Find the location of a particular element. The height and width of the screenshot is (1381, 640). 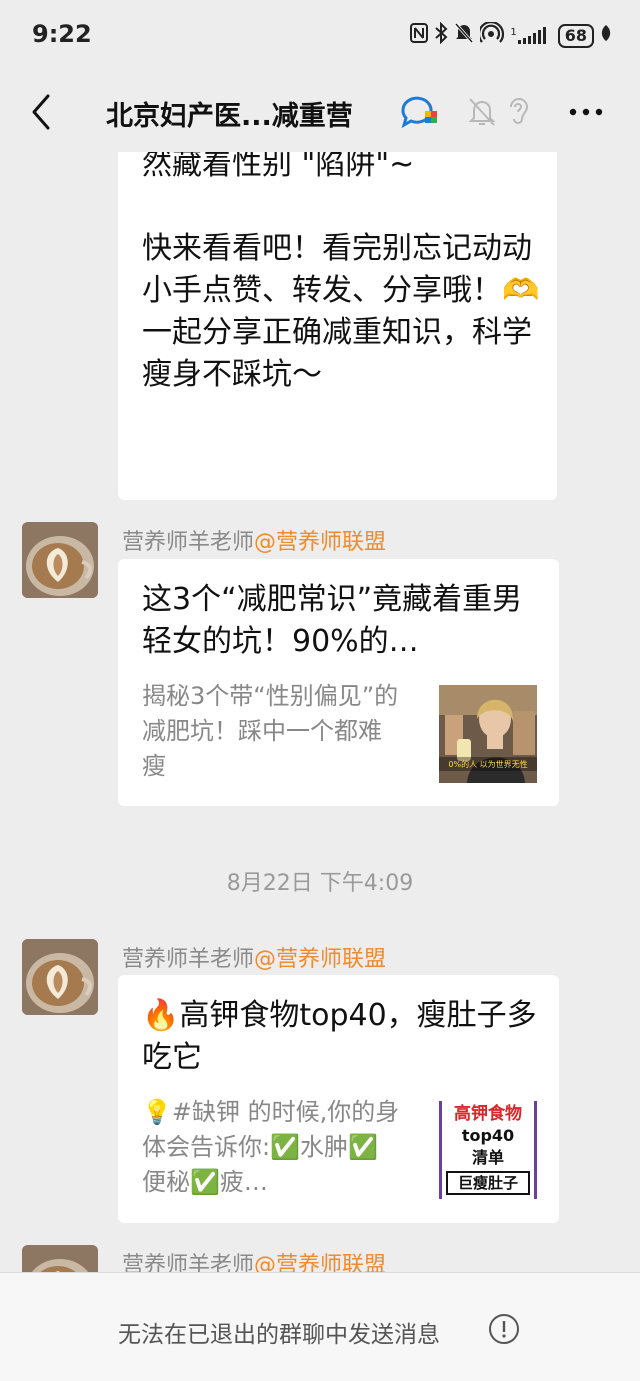

more-button is located at coordinates (586, 112).